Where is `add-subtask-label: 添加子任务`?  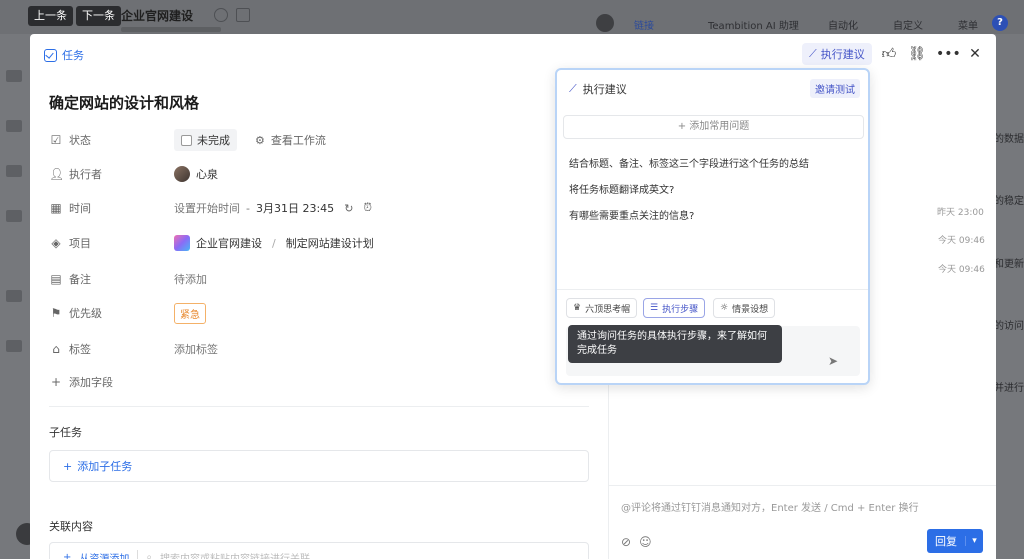 add-subtask-label: 添加子任务 is located at coordinates (105, 466).